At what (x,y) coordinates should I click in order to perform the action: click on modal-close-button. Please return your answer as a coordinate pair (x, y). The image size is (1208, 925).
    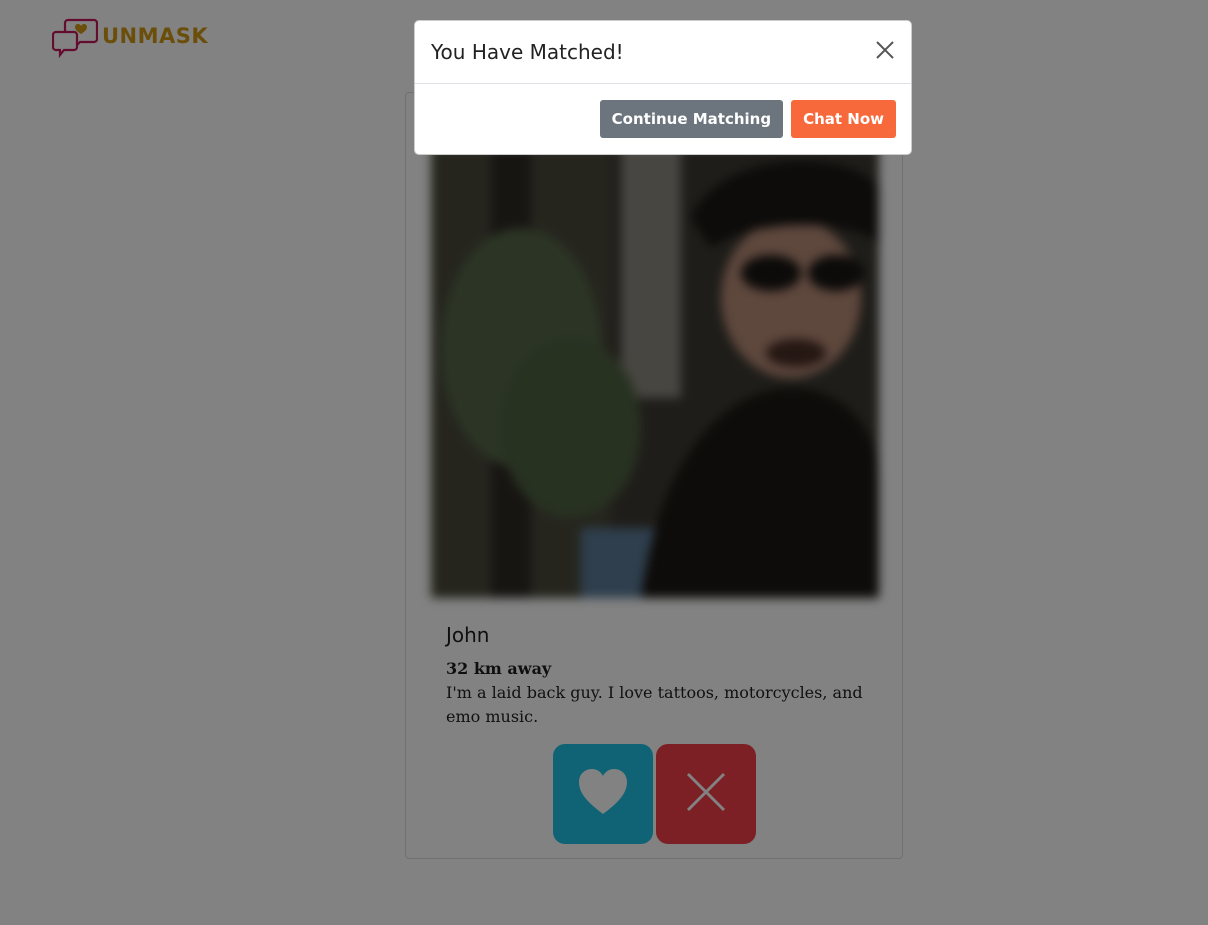
    Looking at the image, I should click on (885, 52).